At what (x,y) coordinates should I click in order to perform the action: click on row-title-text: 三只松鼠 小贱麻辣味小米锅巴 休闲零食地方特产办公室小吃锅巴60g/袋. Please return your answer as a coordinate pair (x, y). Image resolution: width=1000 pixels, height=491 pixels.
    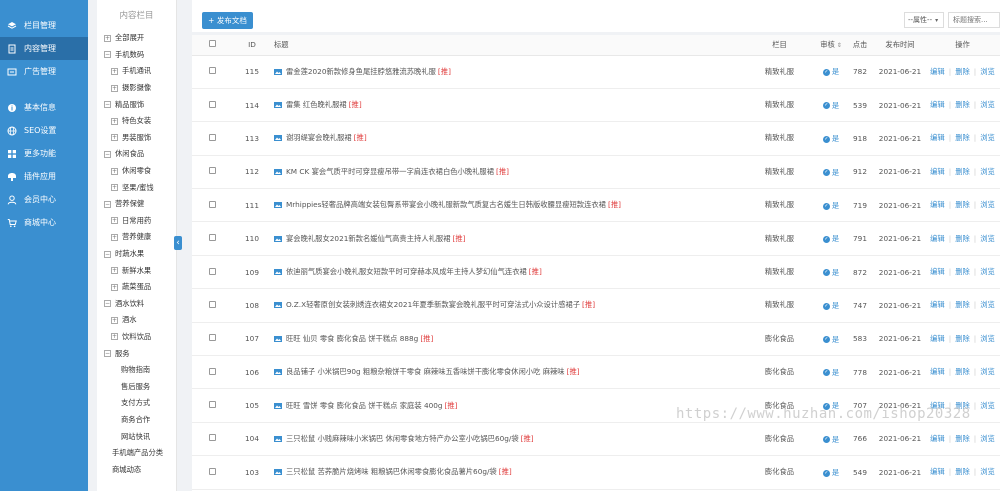
    Looking at the image, I should click on (402, 438).